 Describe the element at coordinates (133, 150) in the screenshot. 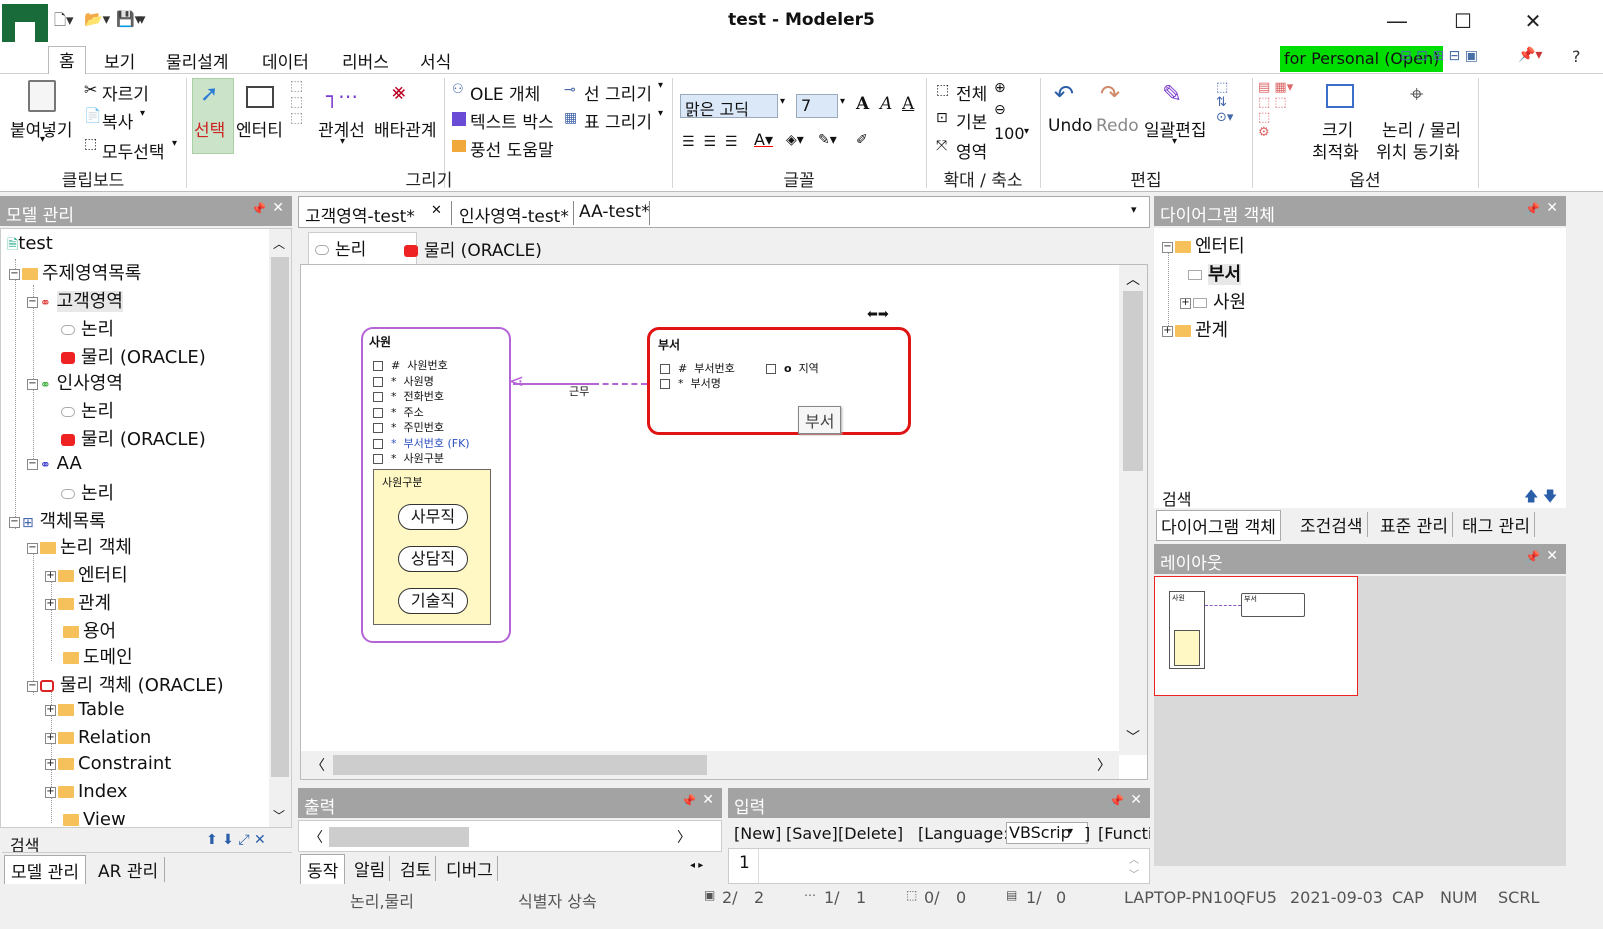

I see `select-all-button: 모두선택` at that location.